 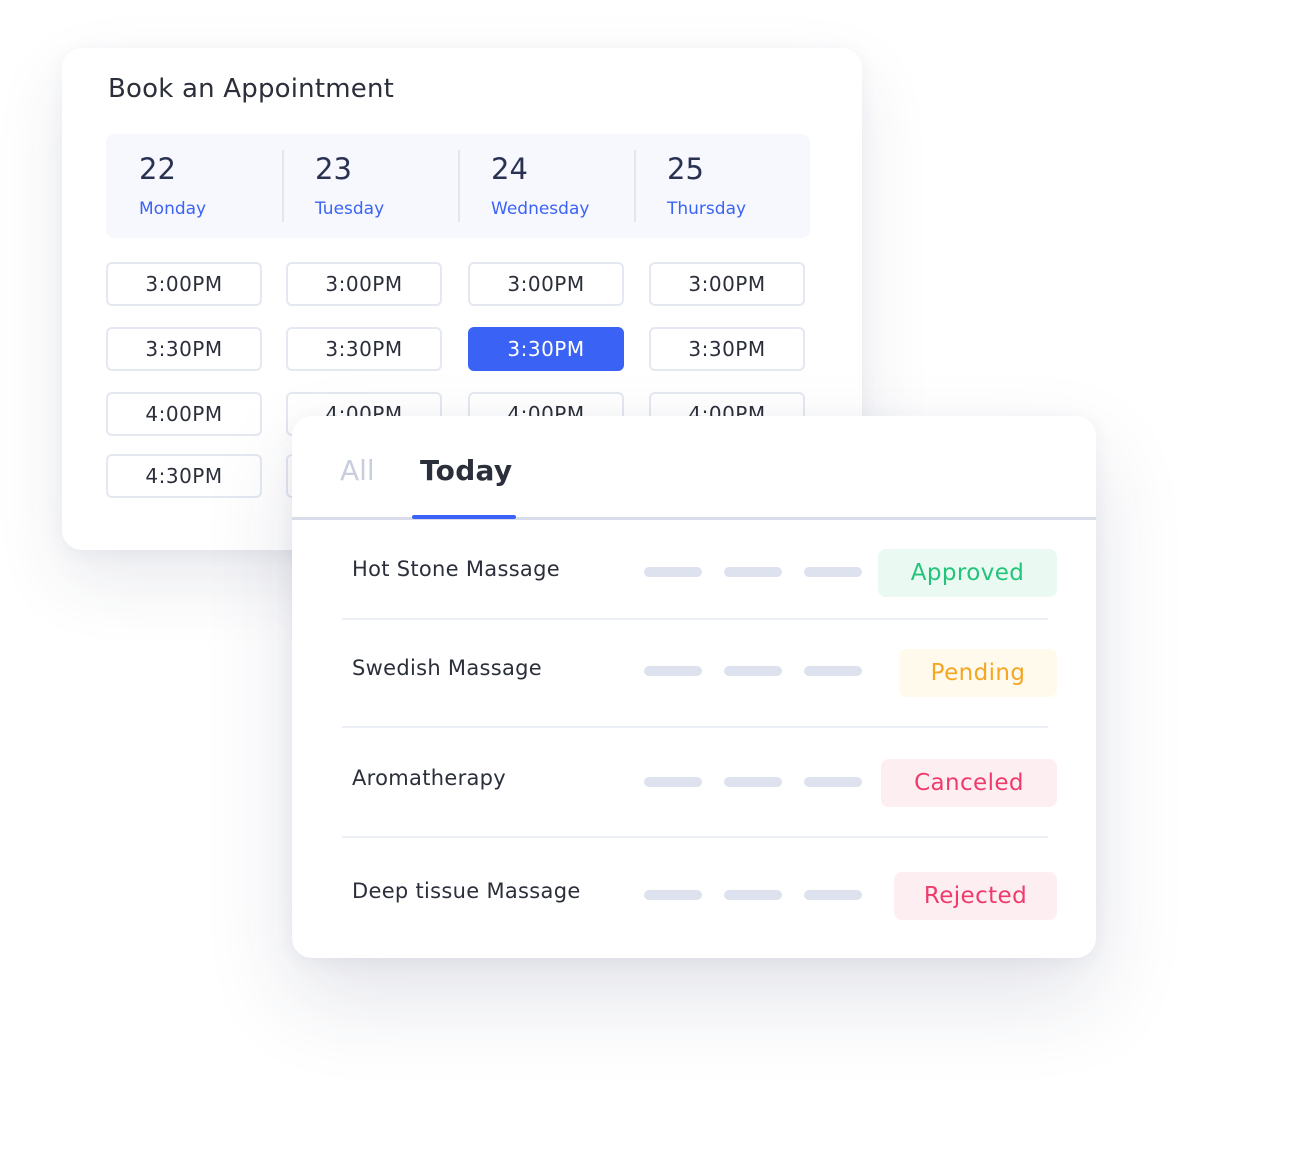 I want to click on time-slot-tuesday-300pm: 3:00PM, so click(x=364, y=284).